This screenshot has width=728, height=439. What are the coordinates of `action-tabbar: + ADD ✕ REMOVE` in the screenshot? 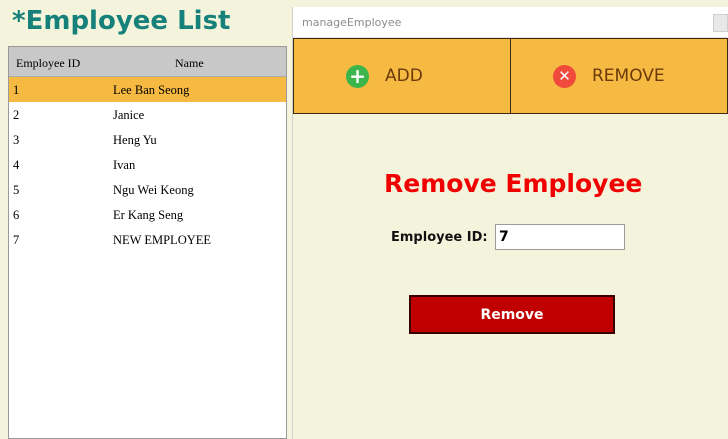 It's located at (510, 76).